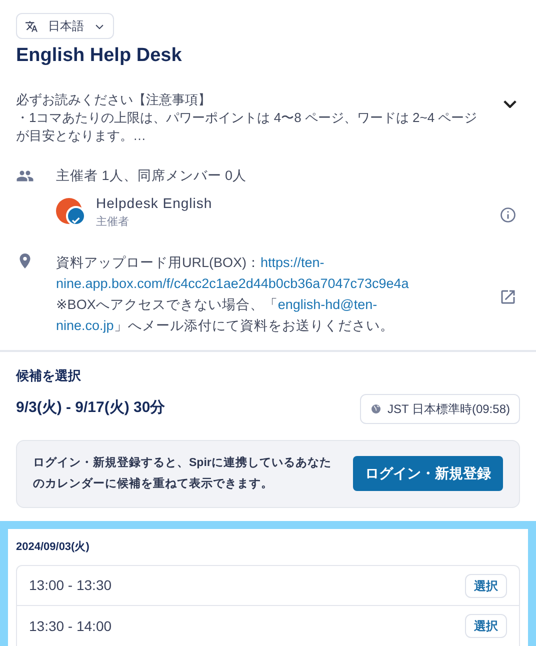 This screenshot has width=536, height=646. What do you see at coordinates (49, 376) in the screenshot?
I see `section-heading: 候補を選択` at bounding box center [49, 376].